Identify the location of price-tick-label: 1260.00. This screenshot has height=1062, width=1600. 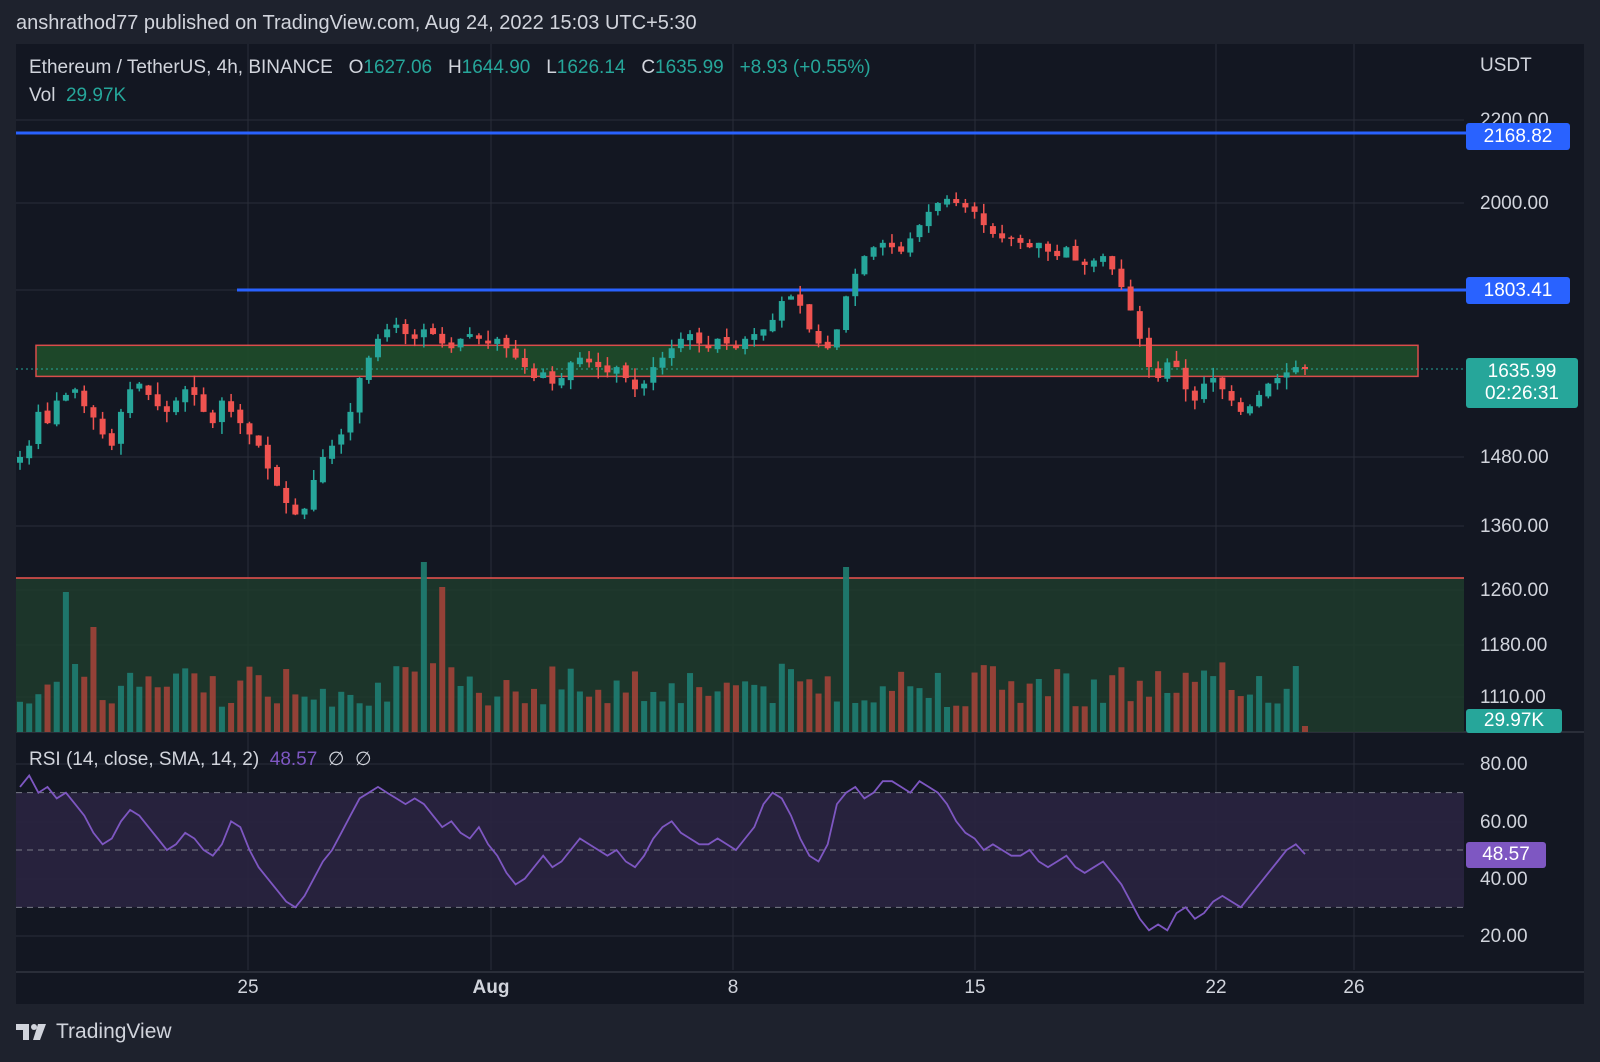
(1514, 590).